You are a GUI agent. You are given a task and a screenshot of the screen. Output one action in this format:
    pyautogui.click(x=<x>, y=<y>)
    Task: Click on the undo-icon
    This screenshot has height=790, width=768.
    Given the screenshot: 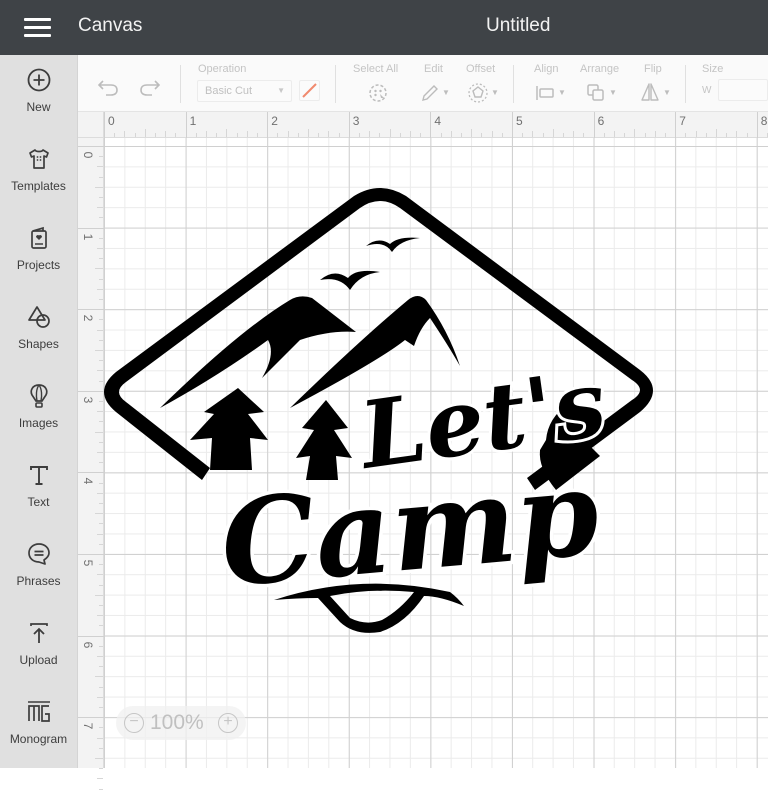 What is the action you would take?
    pyautogui.click(x=108, y=87)
    